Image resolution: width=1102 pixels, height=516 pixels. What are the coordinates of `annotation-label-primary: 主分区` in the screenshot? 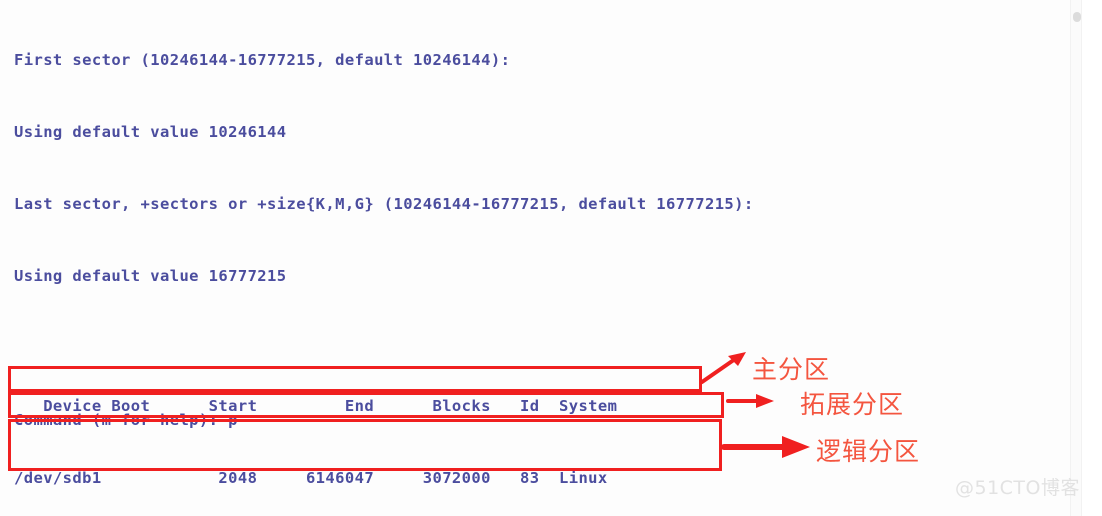 It's located at (791, 369).